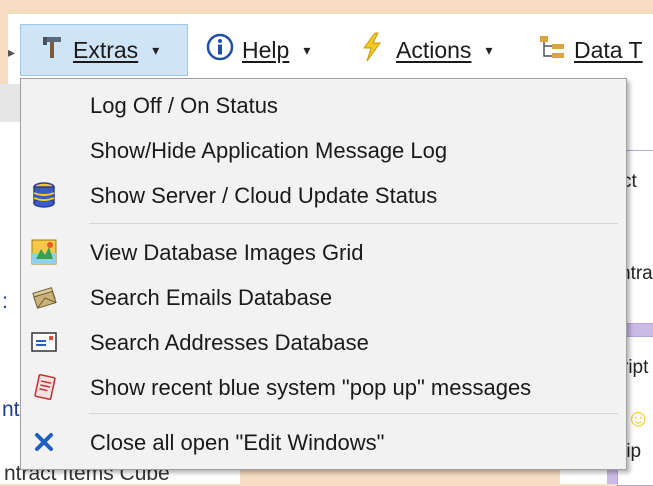 The width and height of the screenshot is (653, 486). Describe the element at coordinates (266, 49) in the screenshot. I see `help-label: Help` at that location.